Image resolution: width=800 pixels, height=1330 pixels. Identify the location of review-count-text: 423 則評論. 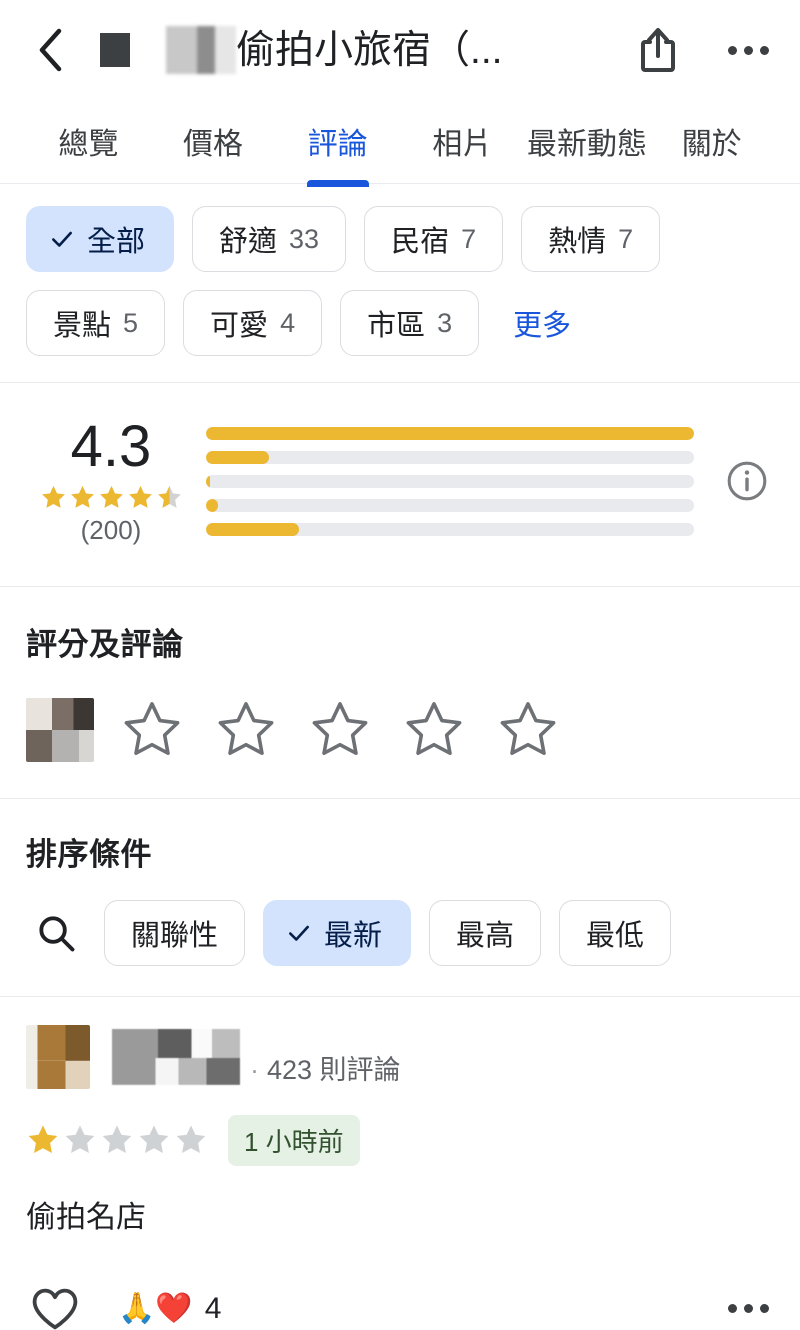
(334, 1070).